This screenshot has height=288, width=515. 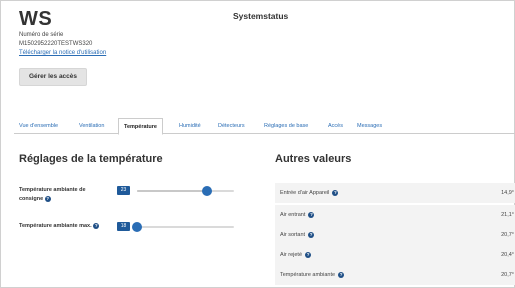 I want to click on tab-detectors: Détecteurs, so click(x=231, y=126).